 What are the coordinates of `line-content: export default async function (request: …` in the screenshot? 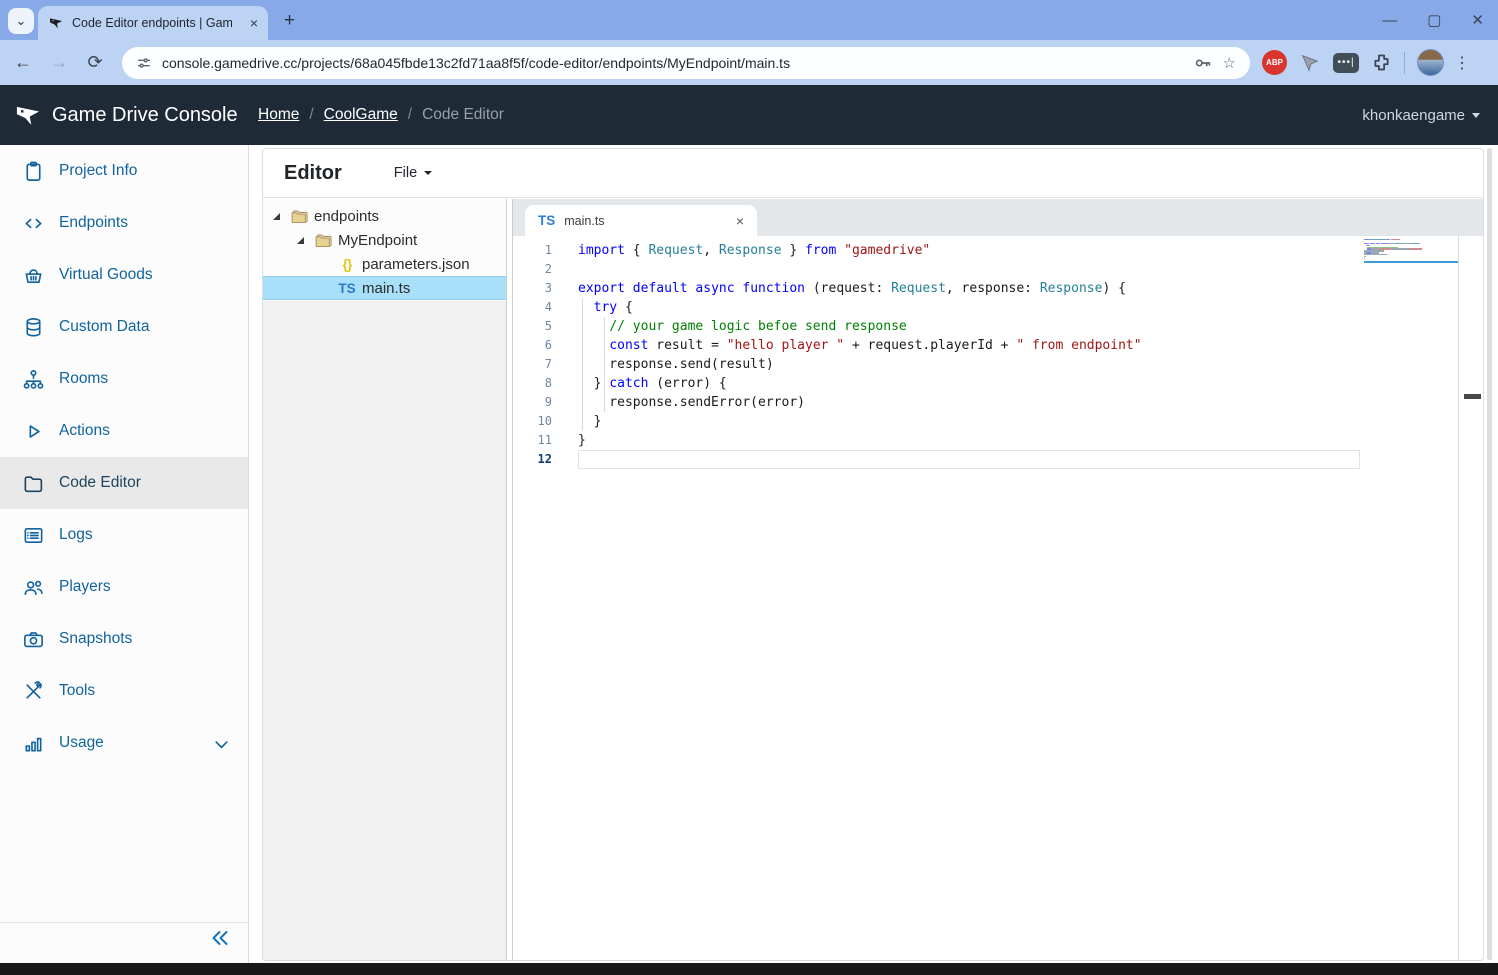 It's located at (852, 288).